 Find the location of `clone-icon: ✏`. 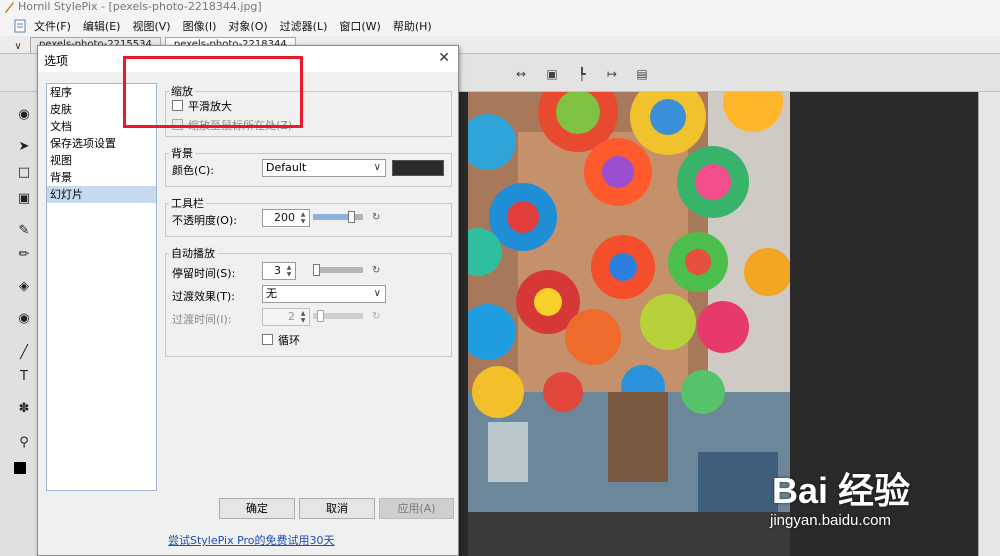

clone-icon: ✏ is located at coordinates (24, 254).